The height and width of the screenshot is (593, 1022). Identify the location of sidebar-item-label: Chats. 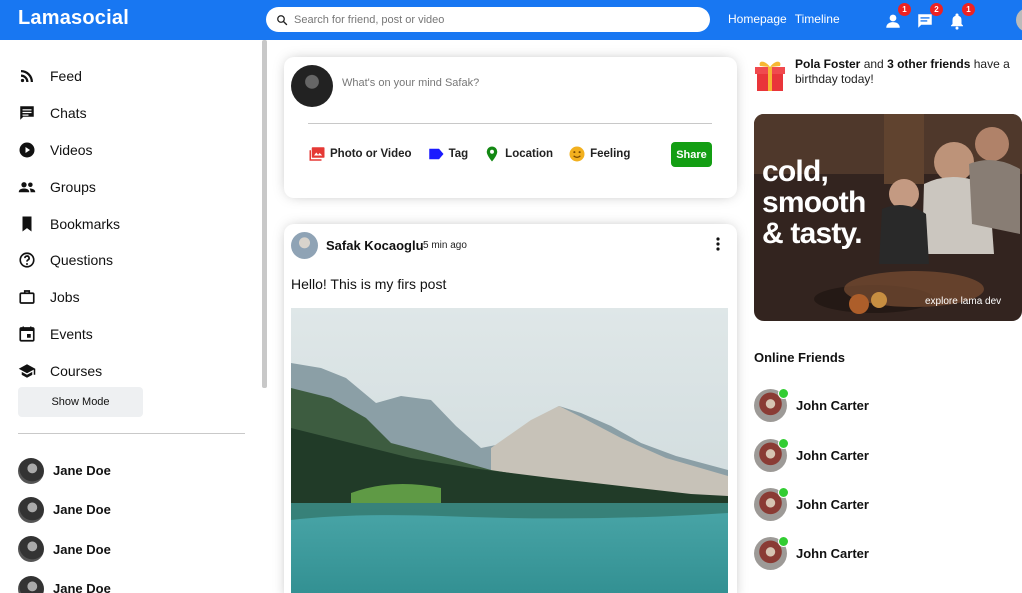
(68, 113).